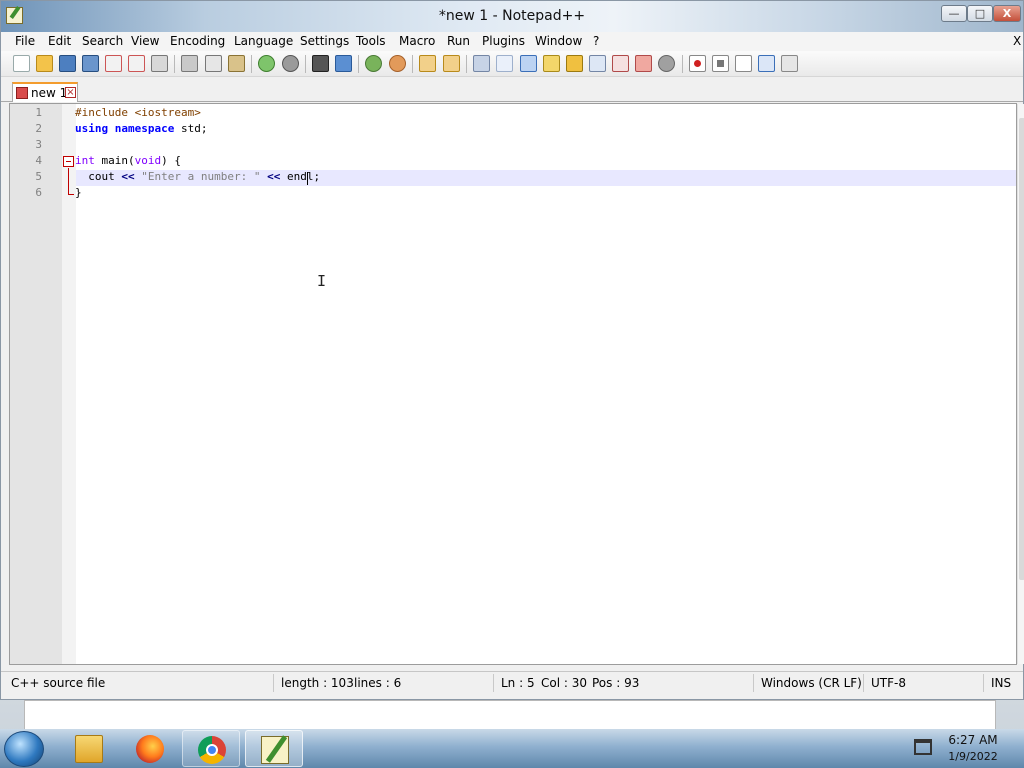  I want to click on status-column: Col : 30, so click(564, 683).